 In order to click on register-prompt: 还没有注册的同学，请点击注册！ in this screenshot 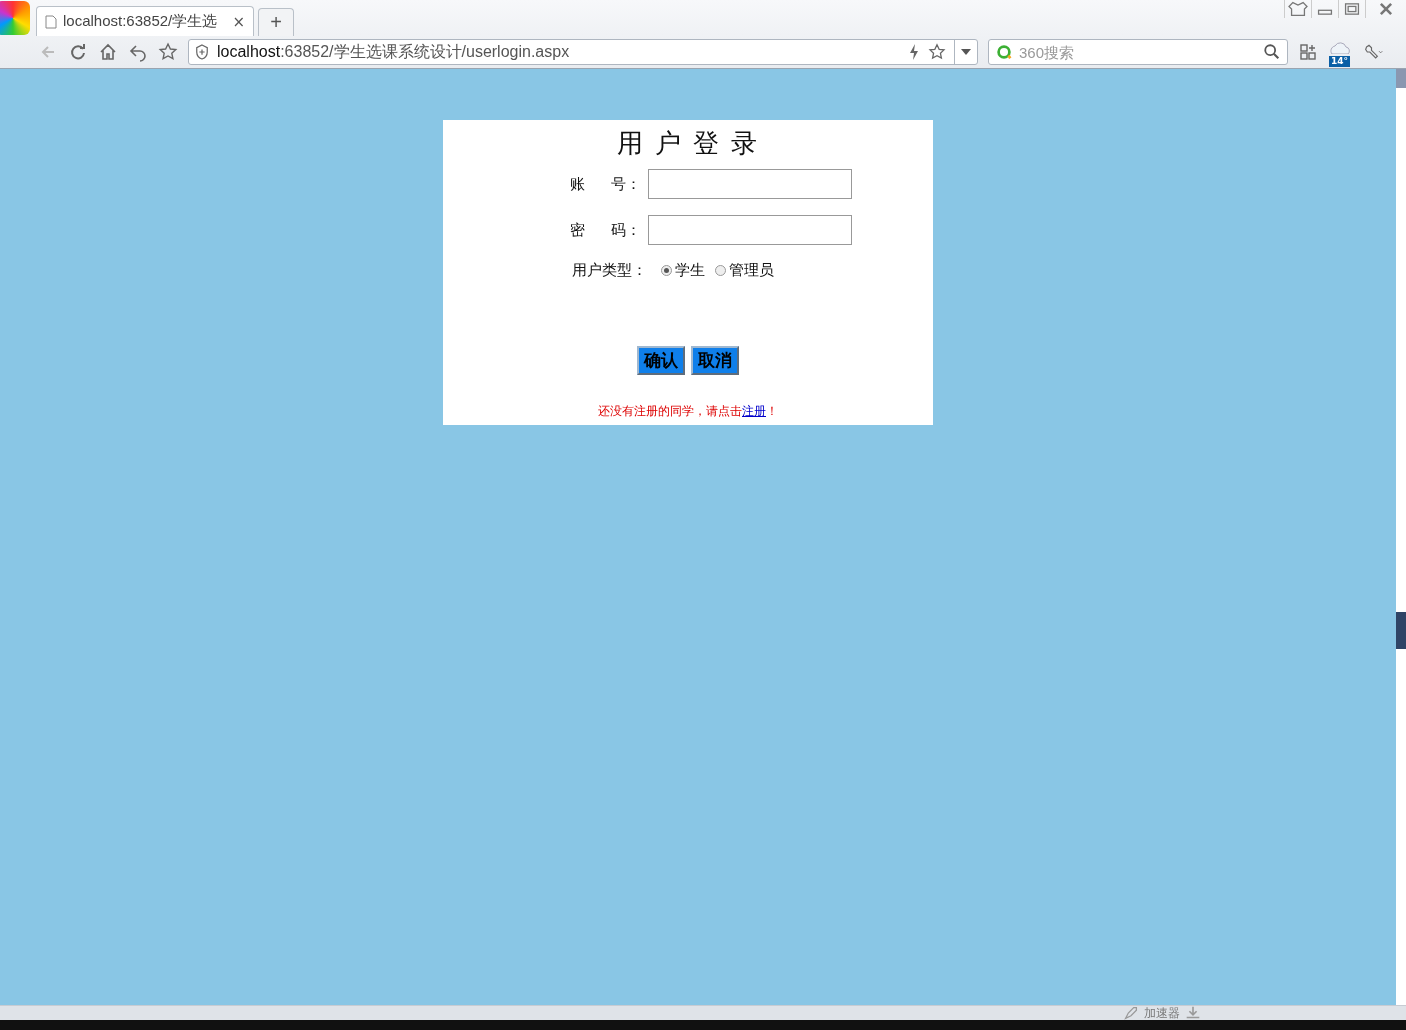, I will do `click(688, 411)`.